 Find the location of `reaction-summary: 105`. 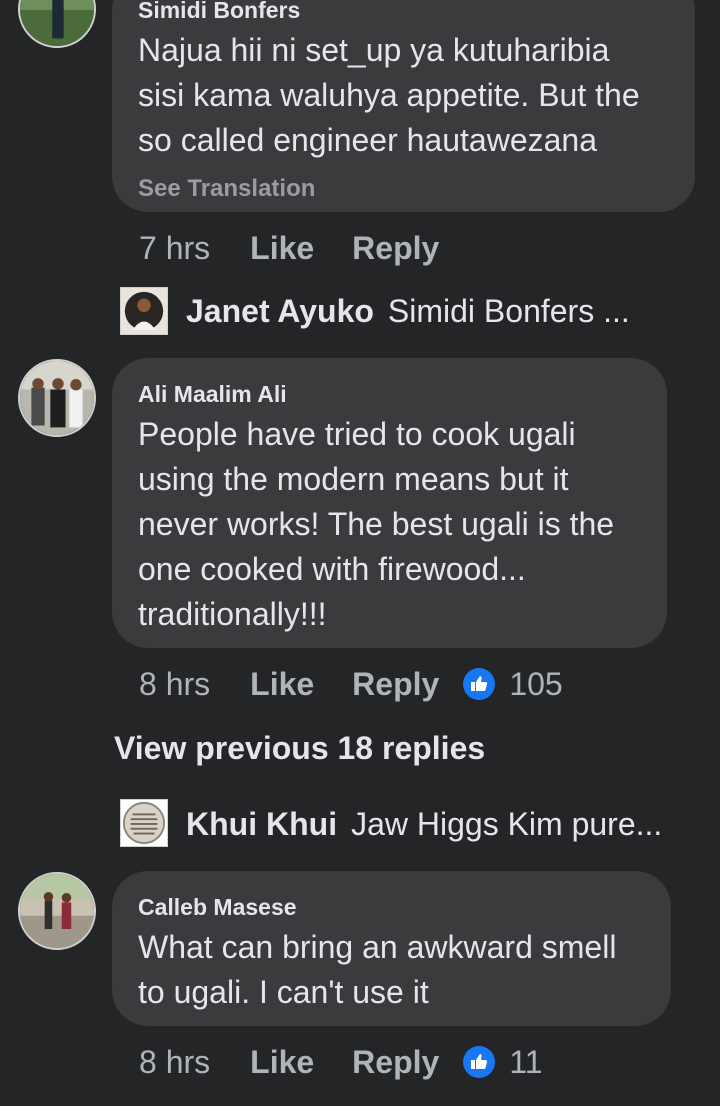

reaction-summary: 105 is located at coordinates (513, 684).